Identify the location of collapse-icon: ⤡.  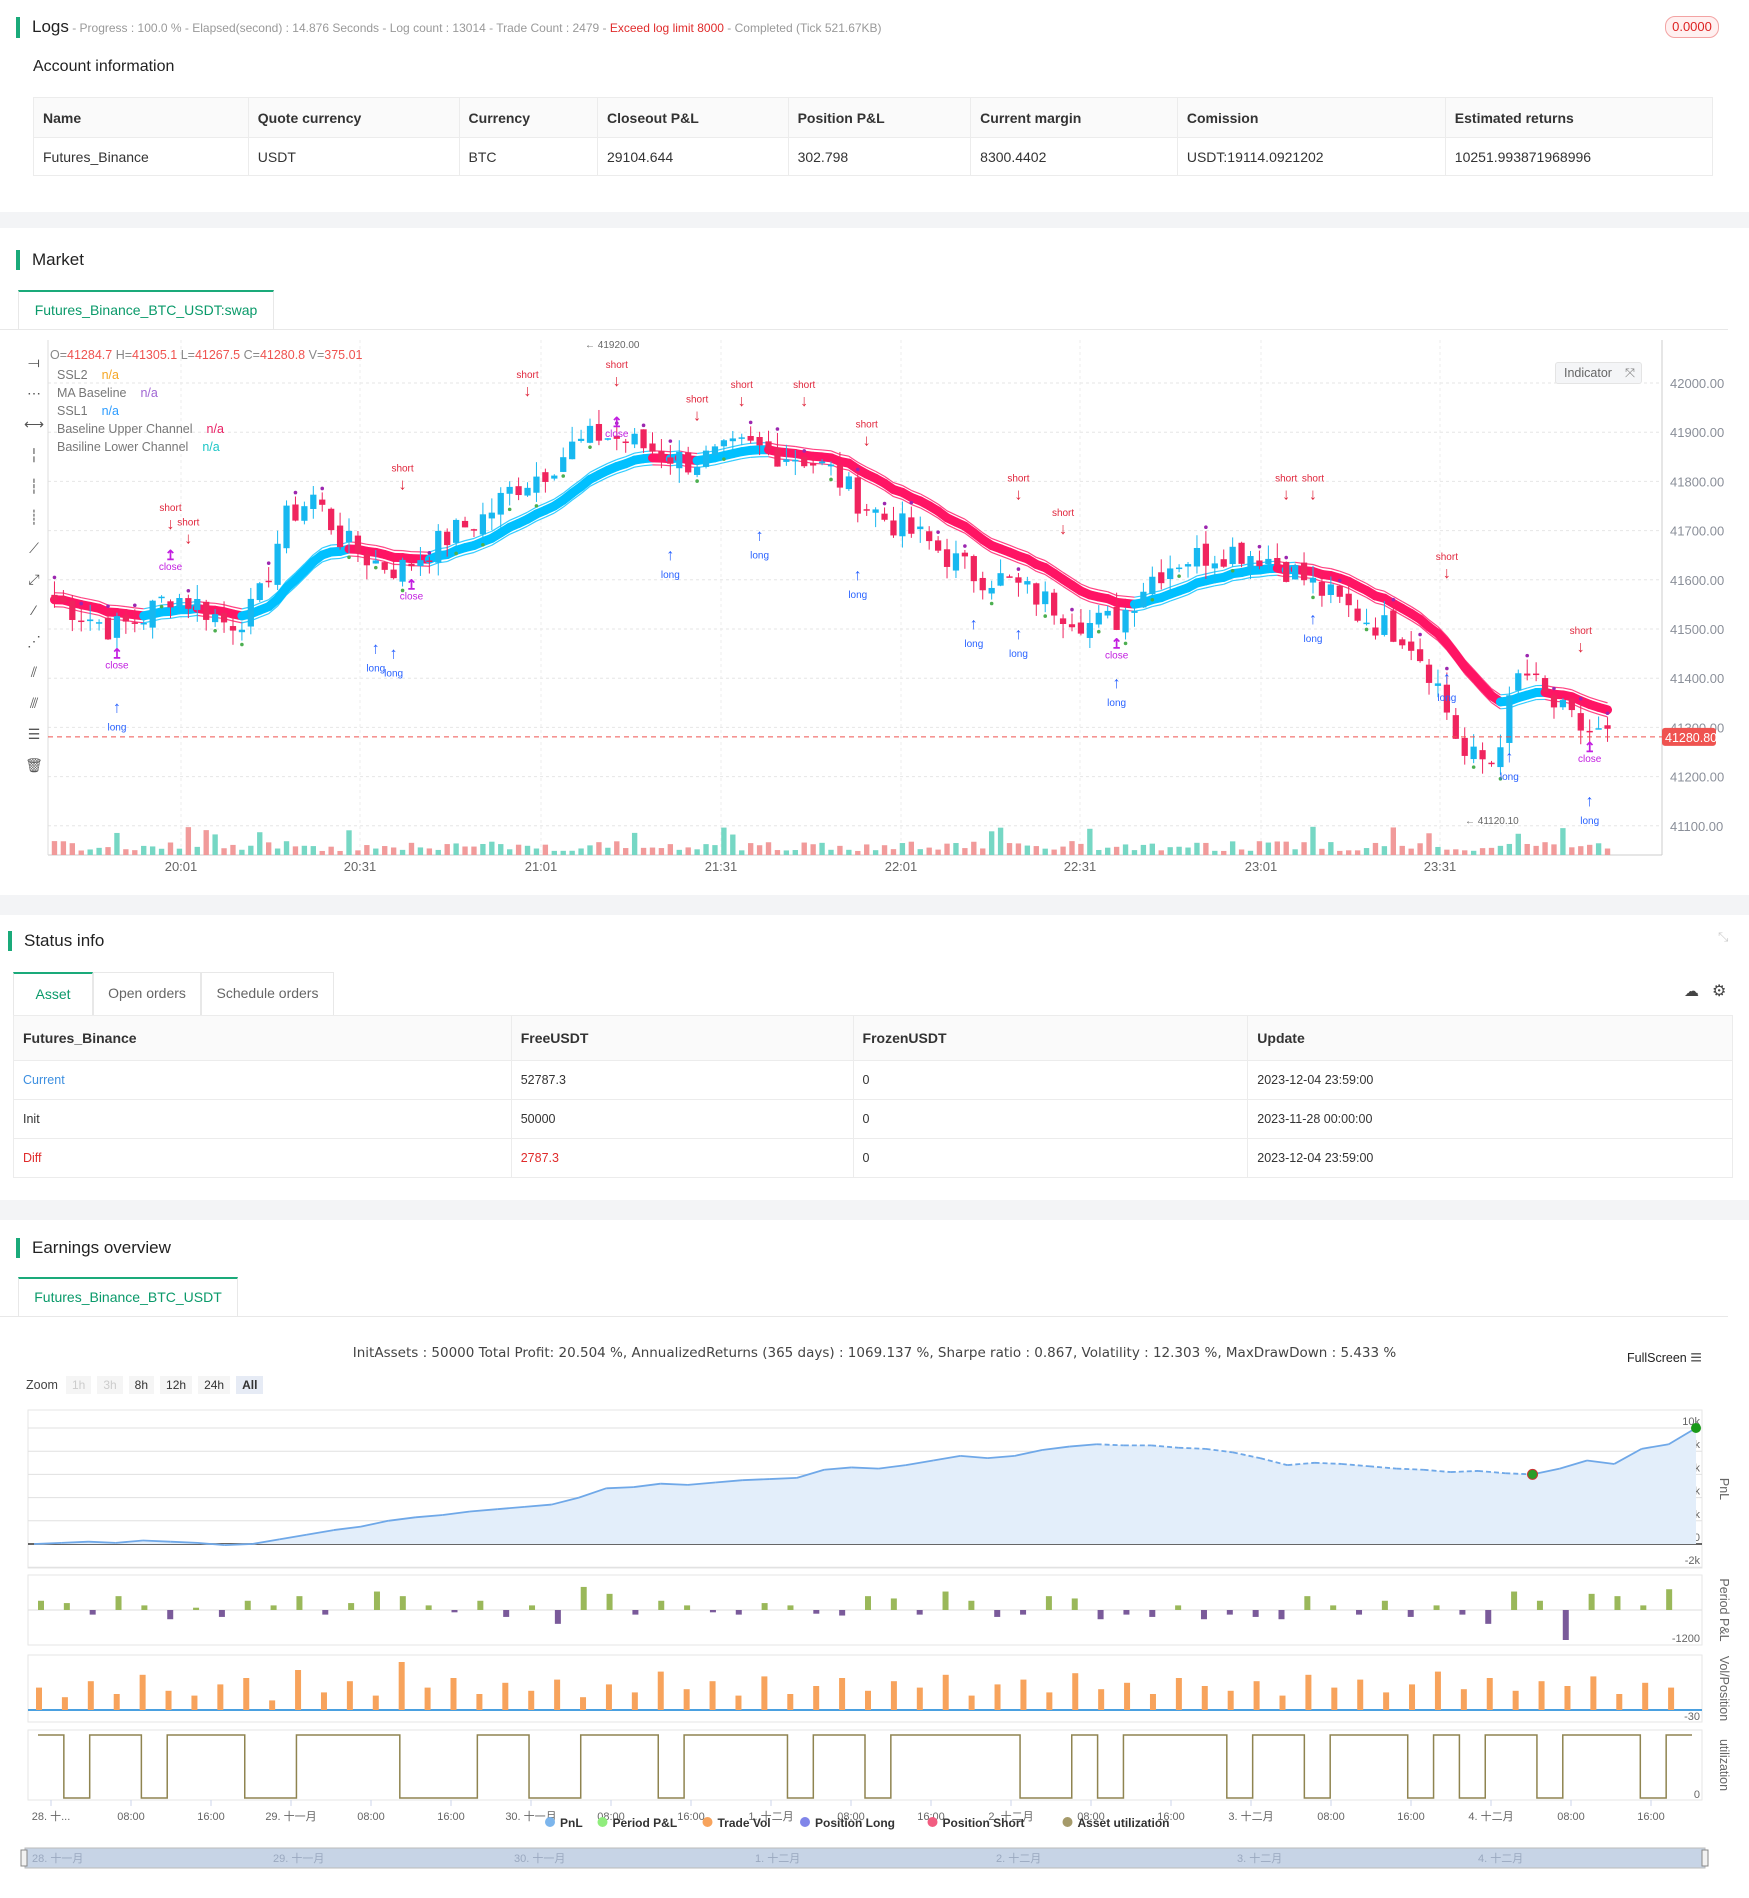
(1723, 937).